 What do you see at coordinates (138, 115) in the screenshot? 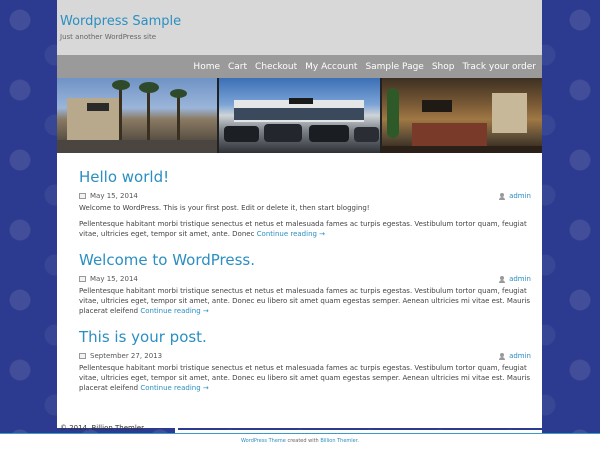
I see `chase-bank-photo` at bounding box center [138, 115].